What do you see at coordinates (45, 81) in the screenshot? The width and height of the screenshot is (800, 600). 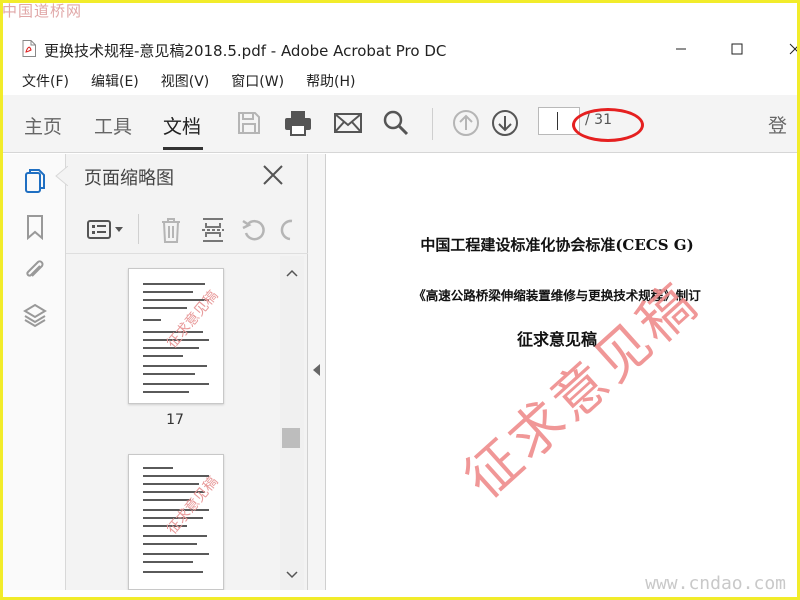 I see `menu-file: 文件(F)` at bounding box center [45, 81].